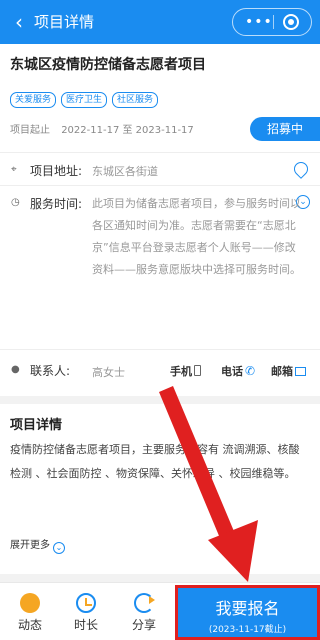 The height and width of the screenshot is (640, 320). Describe the element at coordinates (33, 100) in the screenshot. I see `tag-care-service: 关爱服务` at that location.